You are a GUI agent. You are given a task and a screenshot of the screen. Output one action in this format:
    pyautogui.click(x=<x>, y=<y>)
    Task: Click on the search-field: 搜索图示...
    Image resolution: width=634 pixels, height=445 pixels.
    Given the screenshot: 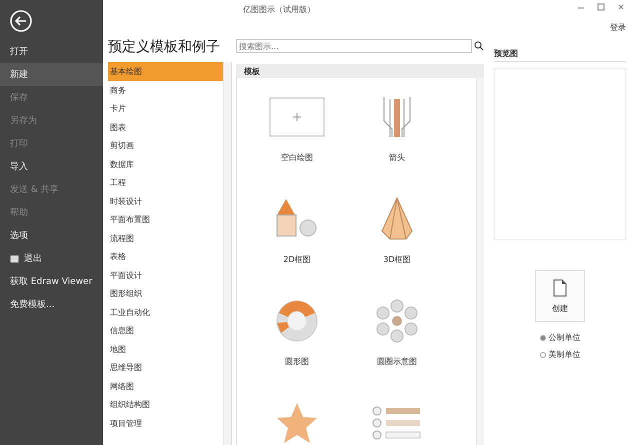 What is the action you would take?
    pyautogui.click(x=354, y=46)
    